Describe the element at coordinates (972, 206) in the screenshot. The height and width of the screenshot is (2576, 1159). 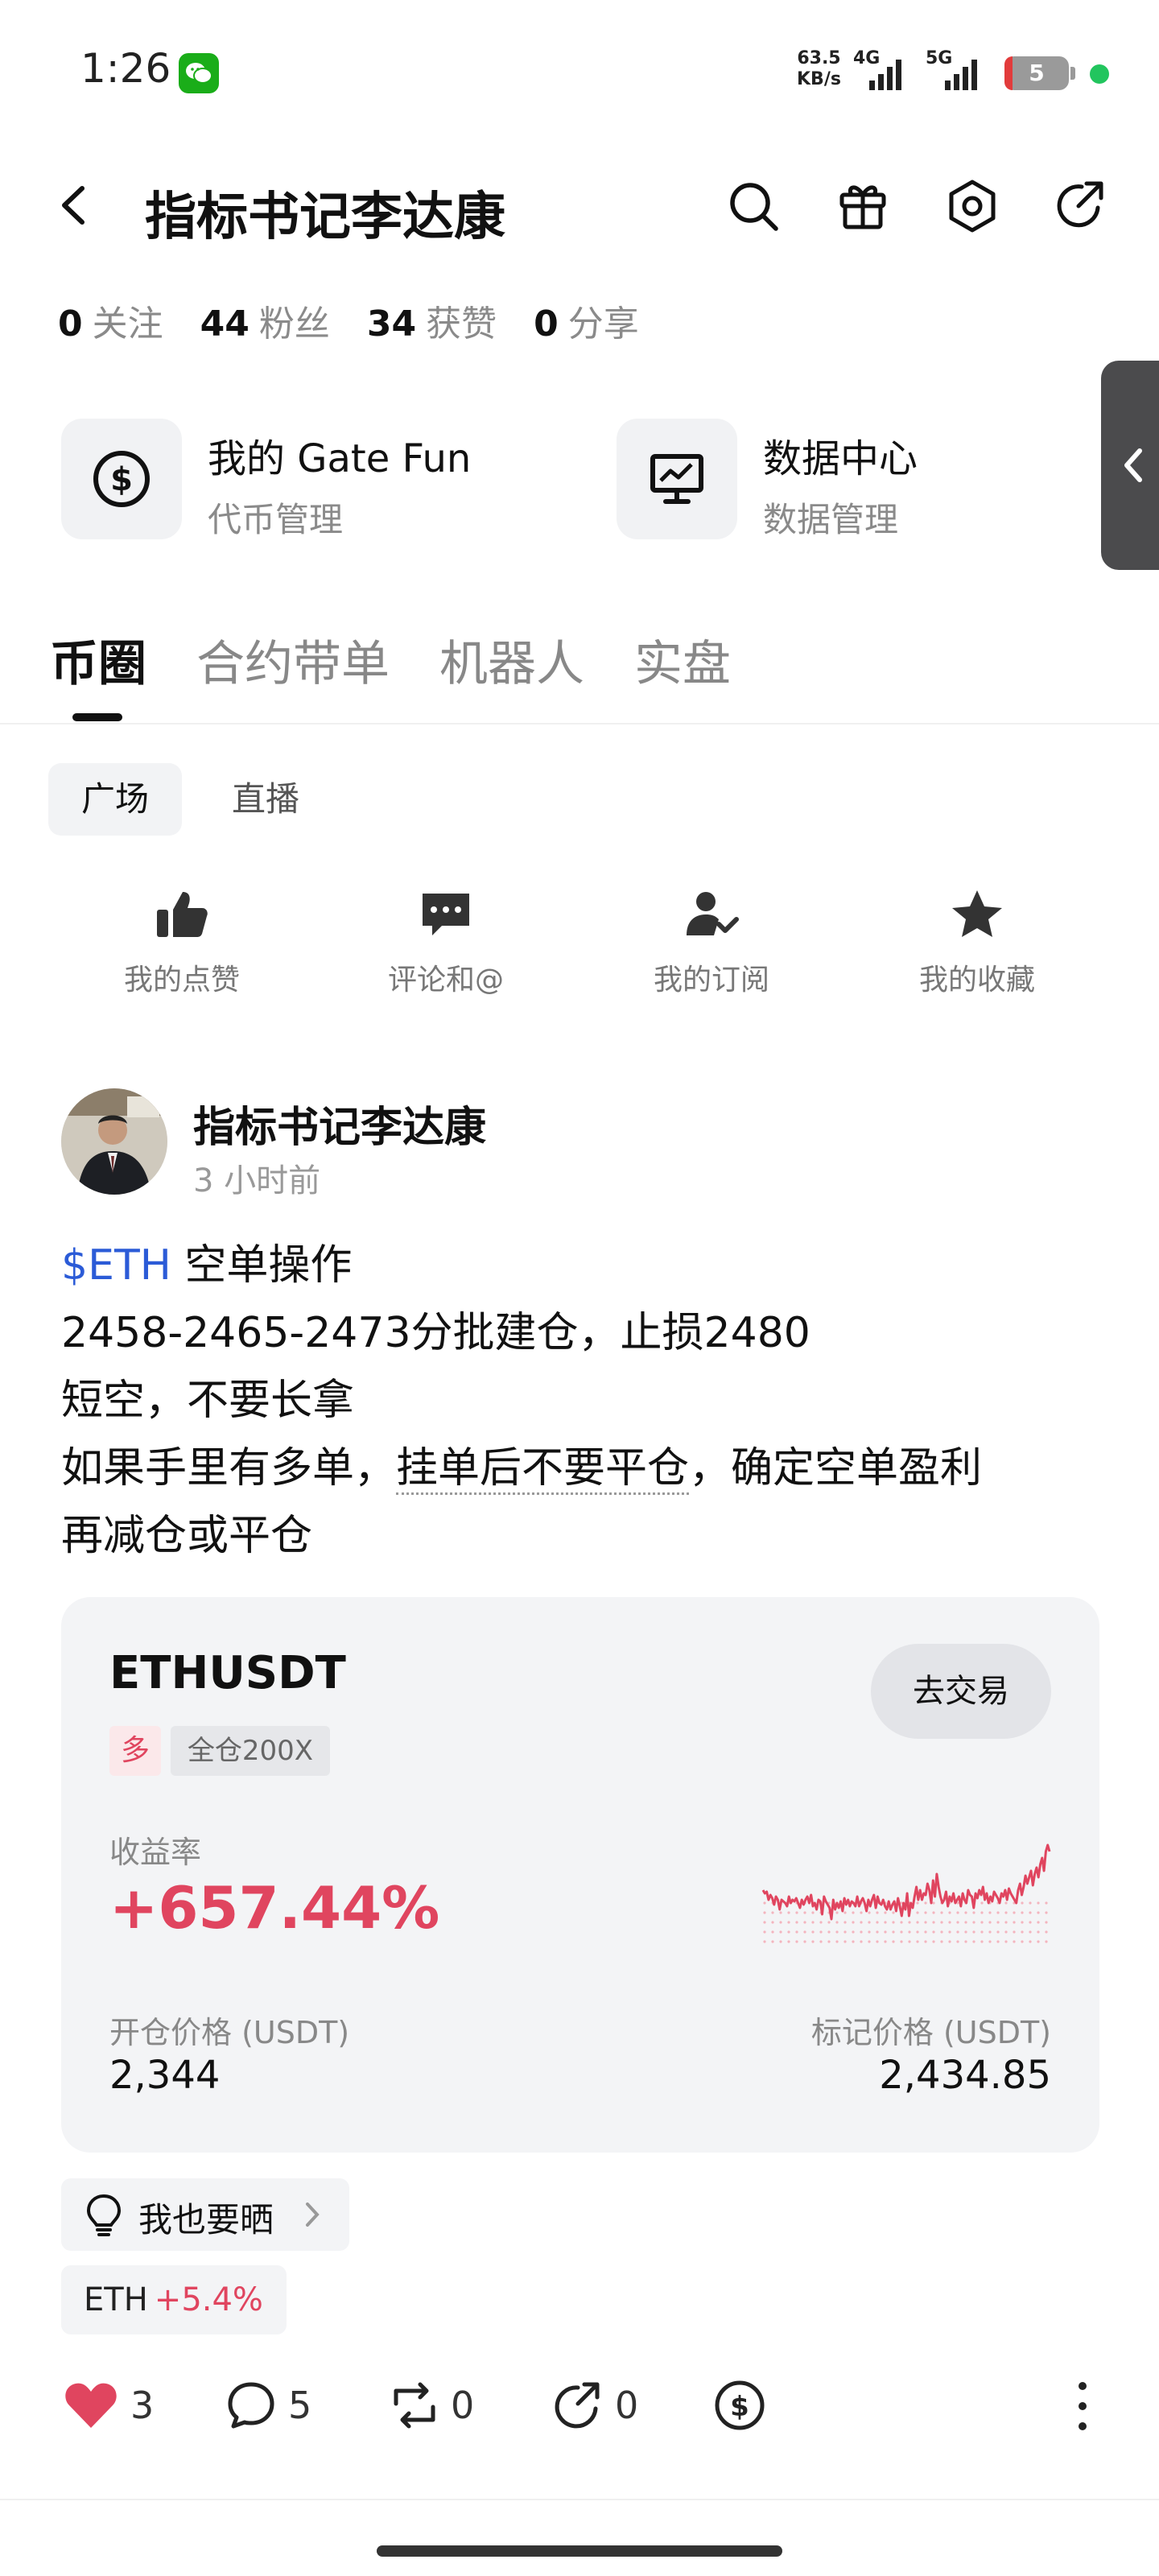
I see `settings-icon` at that location.